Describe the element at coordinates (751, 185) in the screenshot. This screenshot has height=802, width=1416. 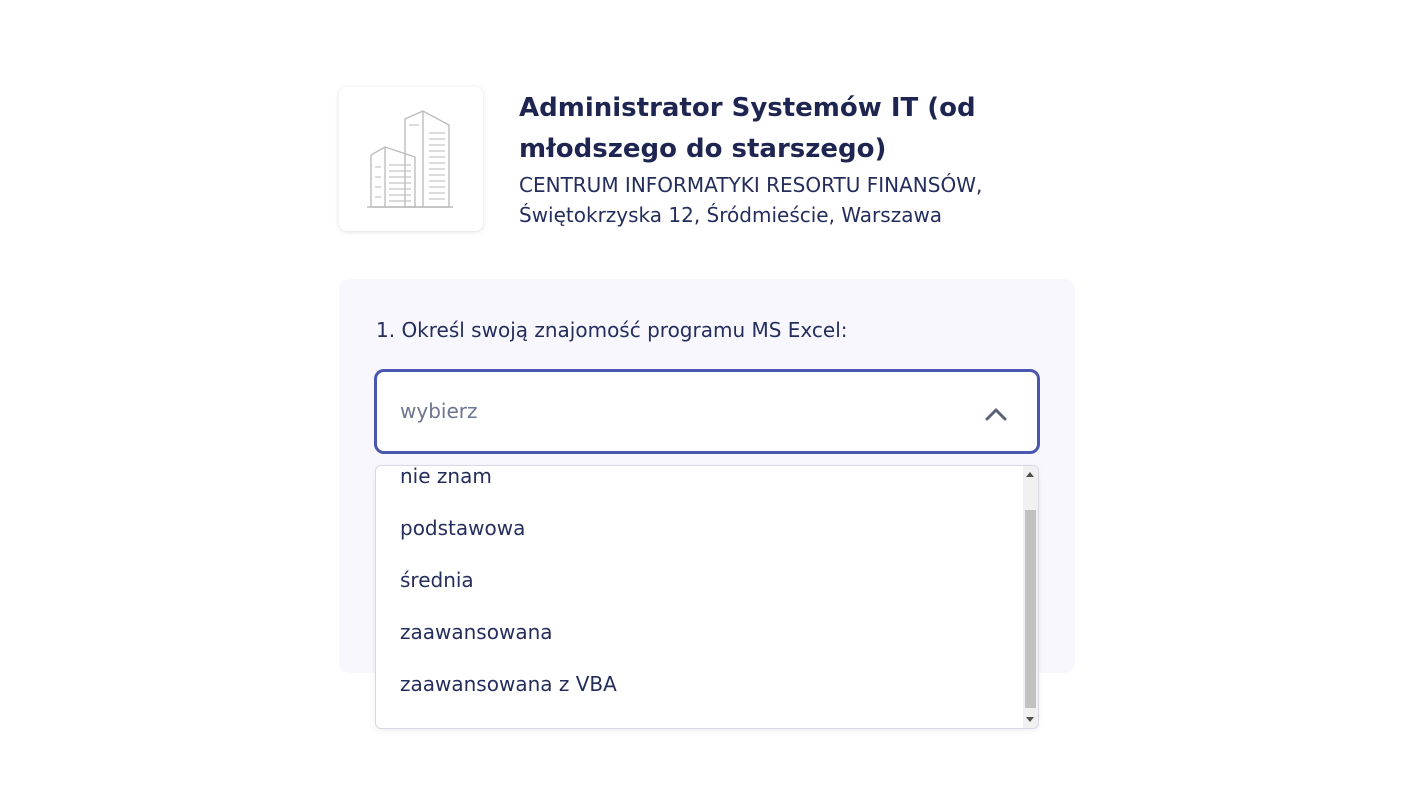
I see `company-name: CENTRUM INFORMATYKI RESORTU FINANSÓW,` at that location.